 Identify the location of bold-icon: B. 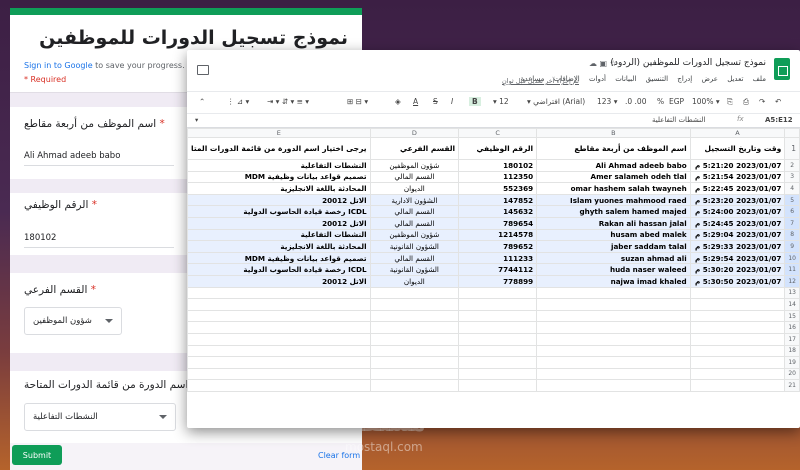
(475, 101).